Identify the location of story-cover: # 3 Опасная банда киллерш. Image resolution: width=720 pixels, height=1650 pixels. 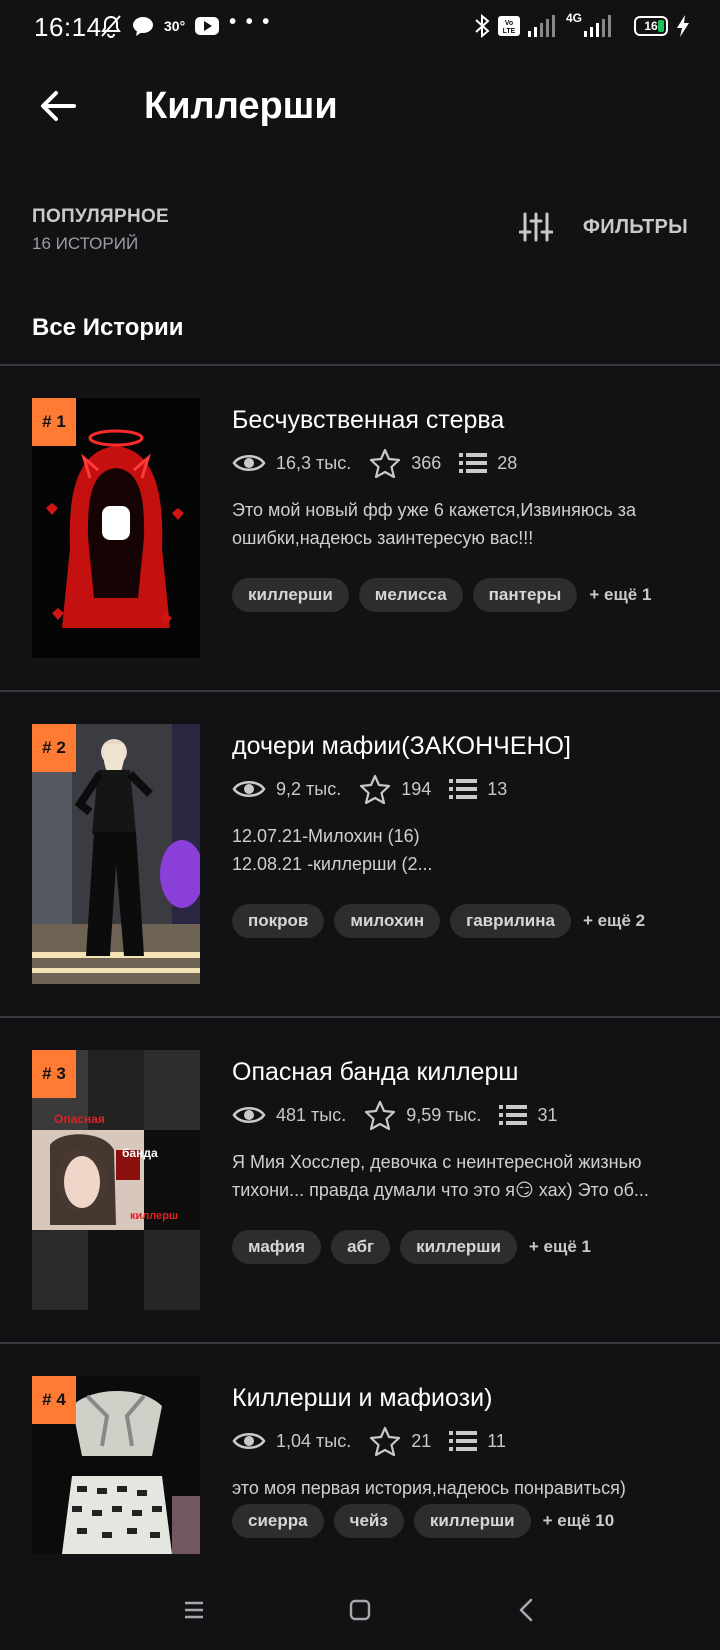
(116, 1180).